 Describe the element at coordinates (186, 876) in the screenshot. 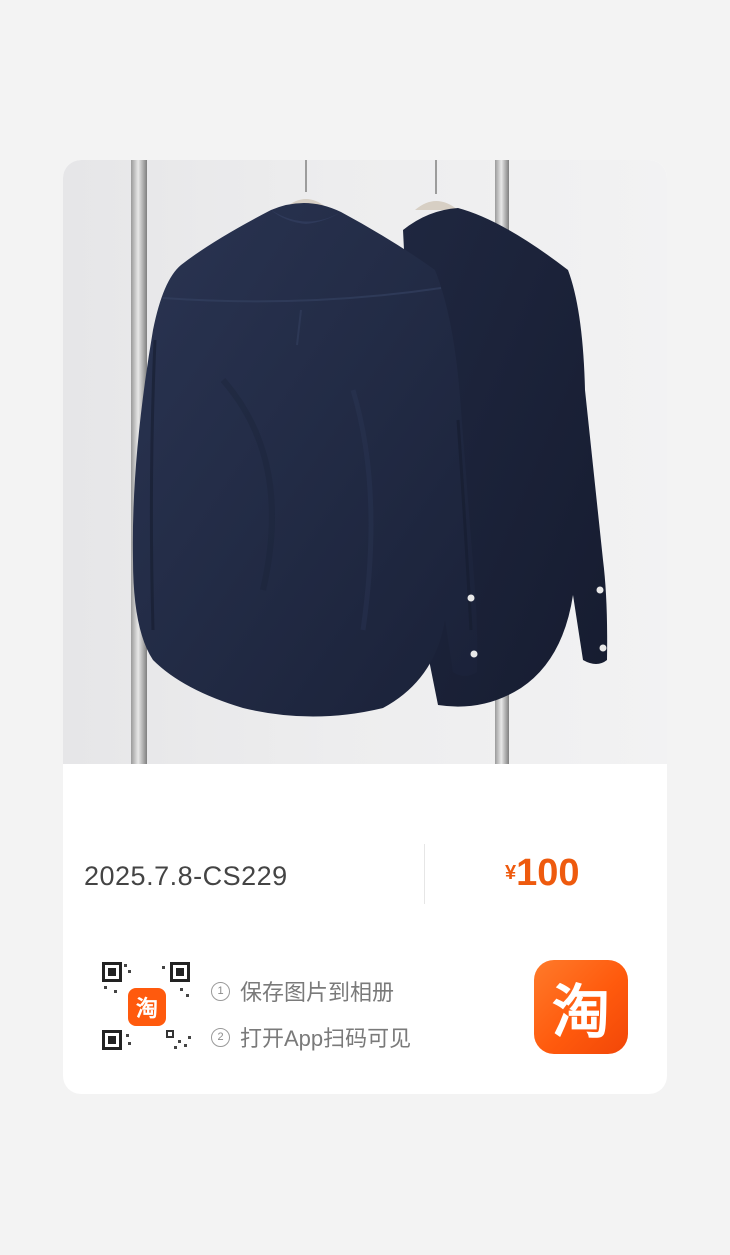

I see `product-code: 2025.7.8-CS229` at that location.